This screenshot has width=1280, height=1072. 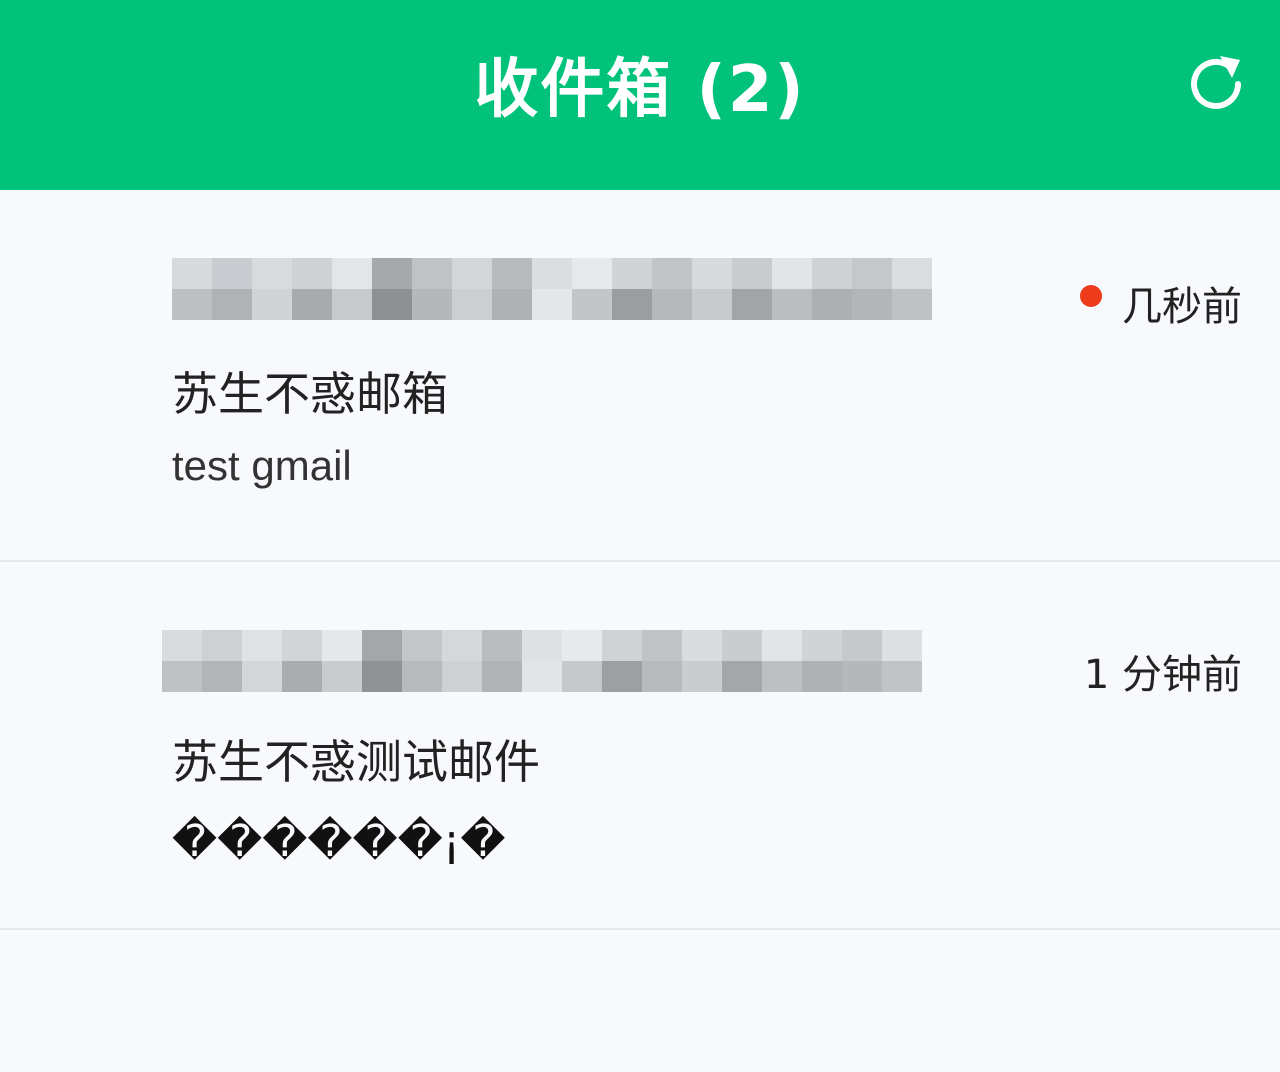 I want to click on page-title: 收件箱 (2), so click(x=640, y=90).